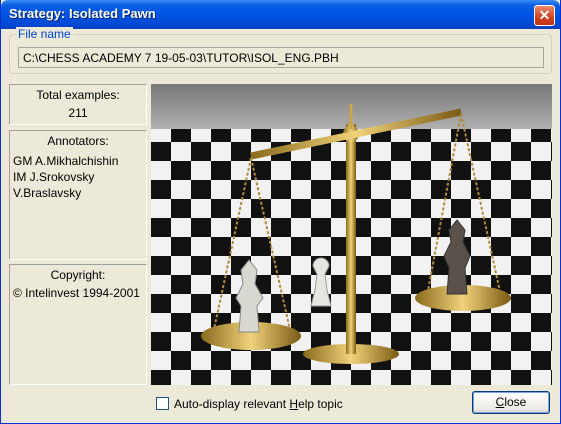  What do you see at coordinates (78, 113) in the screenshot?
I see `total-examples-value: 211` at bounding box center [78, 113].